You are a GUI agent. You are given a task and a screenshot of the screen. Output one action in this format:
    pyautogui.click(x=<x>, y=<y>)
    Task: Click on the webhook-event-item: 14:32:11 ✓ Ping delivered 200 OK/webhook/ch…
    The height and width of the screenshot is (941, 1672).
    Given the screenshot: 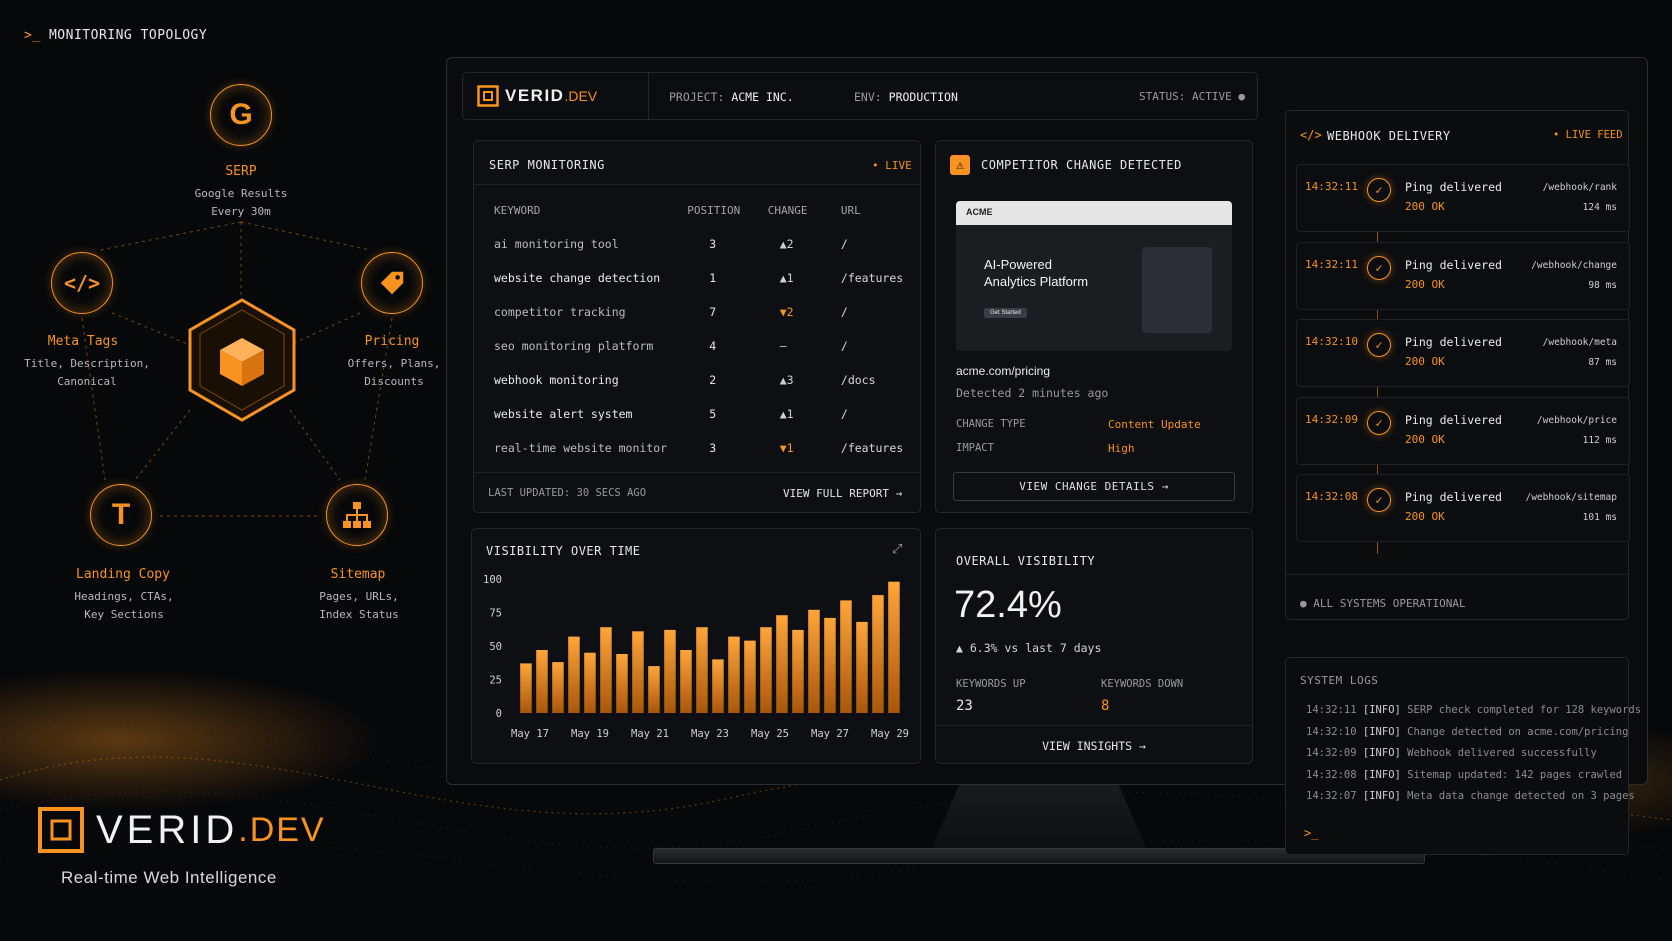 What is the action you would take?
    pyautogui.click(x=1463, y=275)
    